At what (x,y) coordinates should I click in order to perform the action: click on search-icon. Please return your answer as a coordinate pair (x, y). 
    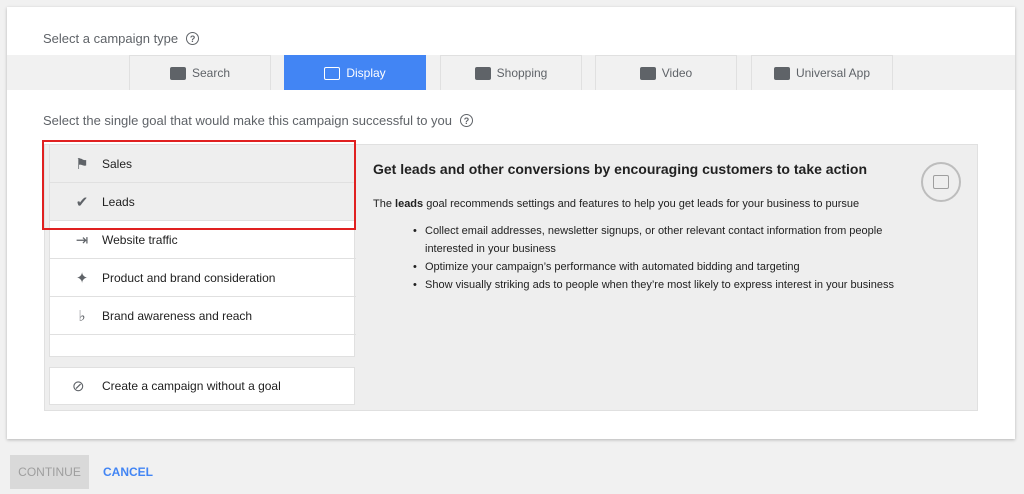
    Looking at the image, I should click on (177, 73).